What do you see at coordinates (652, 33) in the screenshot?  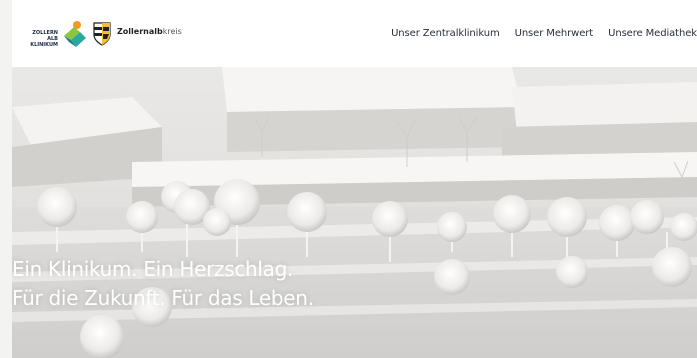 I see `nav-item-mediathek: Unsere Mediathek` at bounding box center [652, 33].